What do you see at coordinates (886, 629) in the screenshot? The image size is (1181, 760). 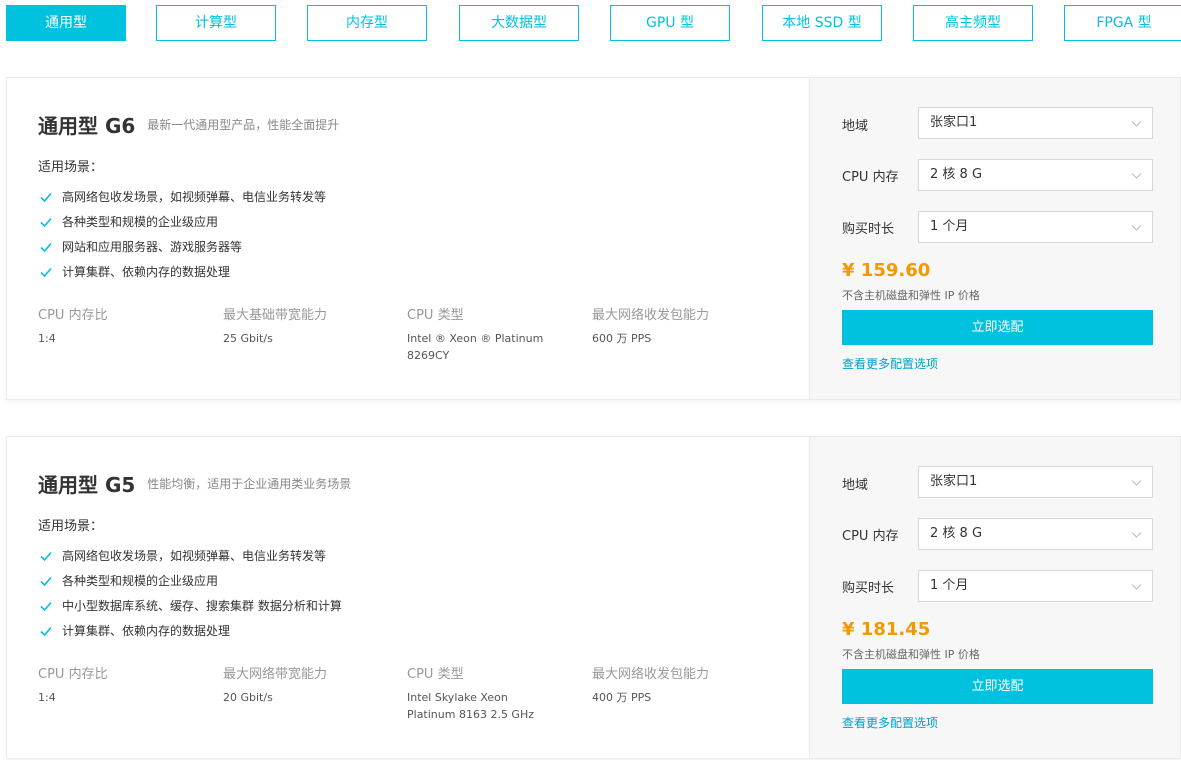 I see `price: ¥ 181.45` at bounding box center [886, 629].